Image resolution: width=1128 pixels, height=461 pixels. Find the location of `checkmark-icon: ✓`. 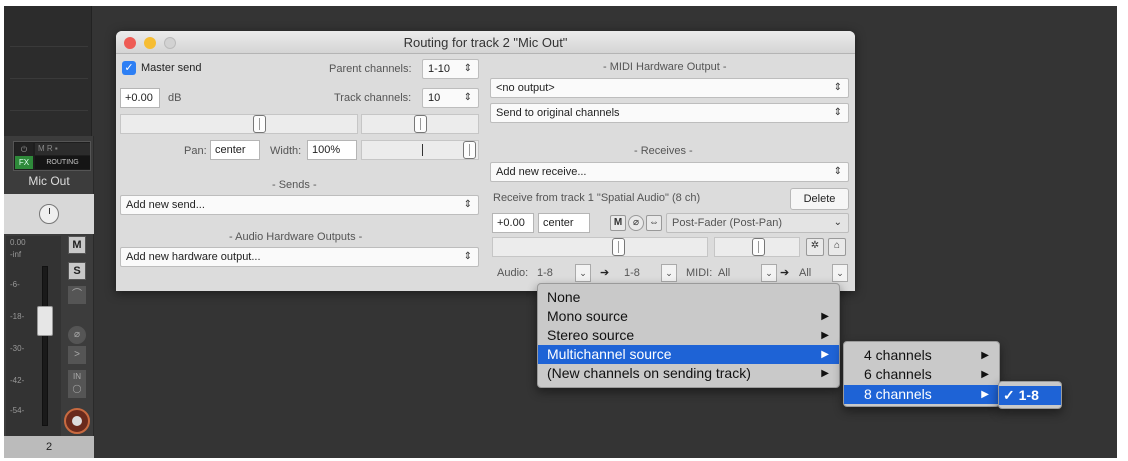

checkmark-icon: ✓ is located at coordinates (1009, 395).